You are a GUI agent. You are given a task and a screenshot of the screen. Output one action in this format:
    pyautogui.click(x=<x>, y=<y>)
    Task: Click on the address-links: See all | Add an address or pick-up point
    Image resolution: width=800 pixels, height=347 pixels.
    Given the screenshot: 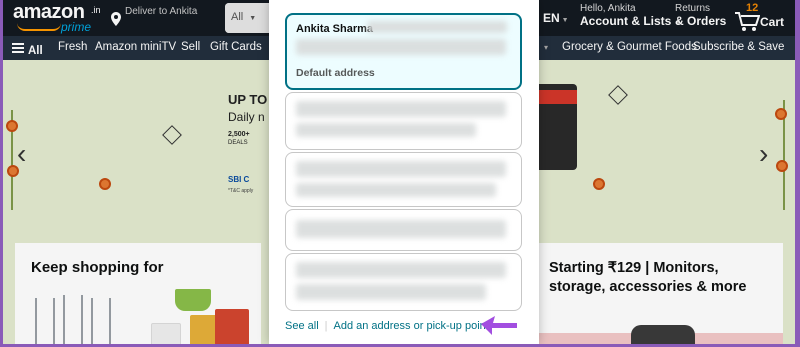 What is the action you would take?
    pyautogui.click(x=387, y=326)
    